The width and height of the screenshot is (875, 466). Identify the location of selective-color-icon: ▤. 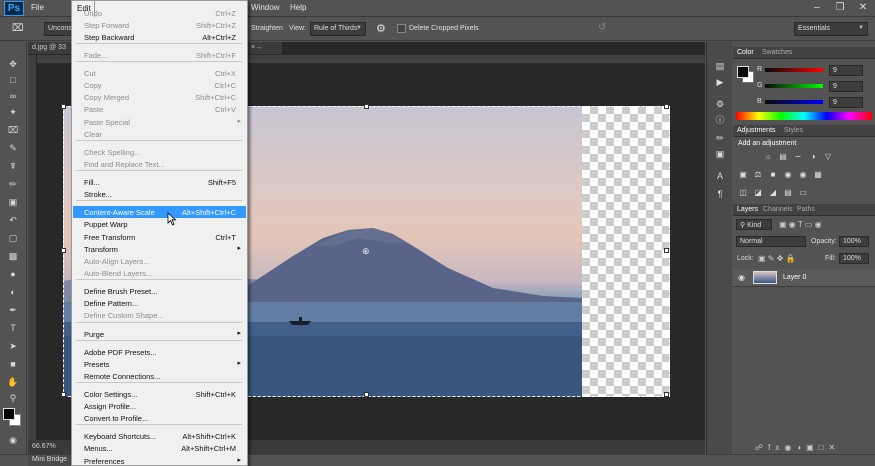
(788, 192).